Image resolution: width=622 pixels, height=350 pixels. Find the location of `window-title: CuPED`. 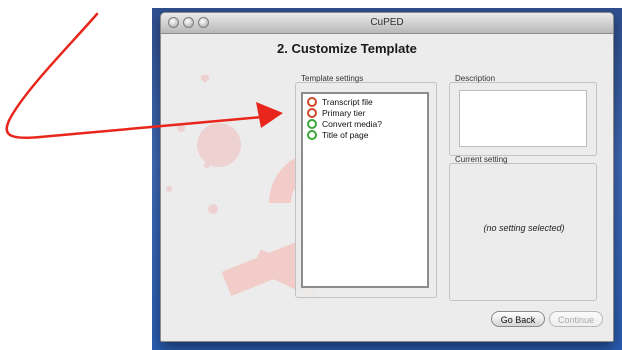

window-title: CuPED is located at coordinates (387, 22).